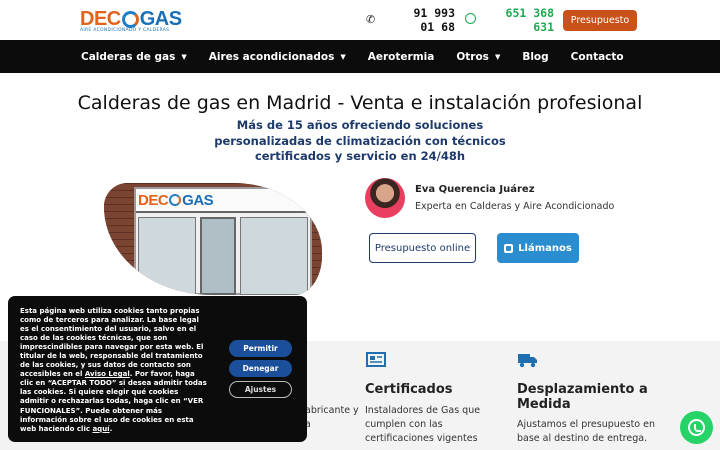 The image size is (720, 450). Describe the element at coordinates (371, 19) in the screenshot. I see `phone-icon: ✆` at that location.